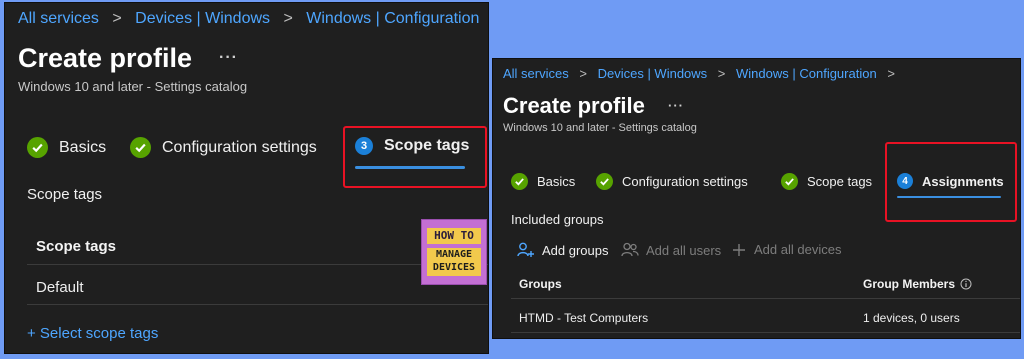 The width and height of the screenshot is (1024, 359). I want to click on section-label: Included groups, so click(557, 219).